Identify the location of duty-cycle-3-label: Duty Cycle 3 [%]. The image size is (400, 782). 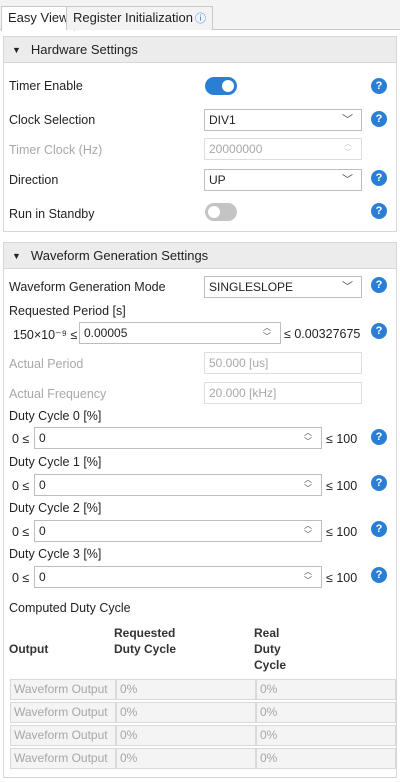
(55, 554).